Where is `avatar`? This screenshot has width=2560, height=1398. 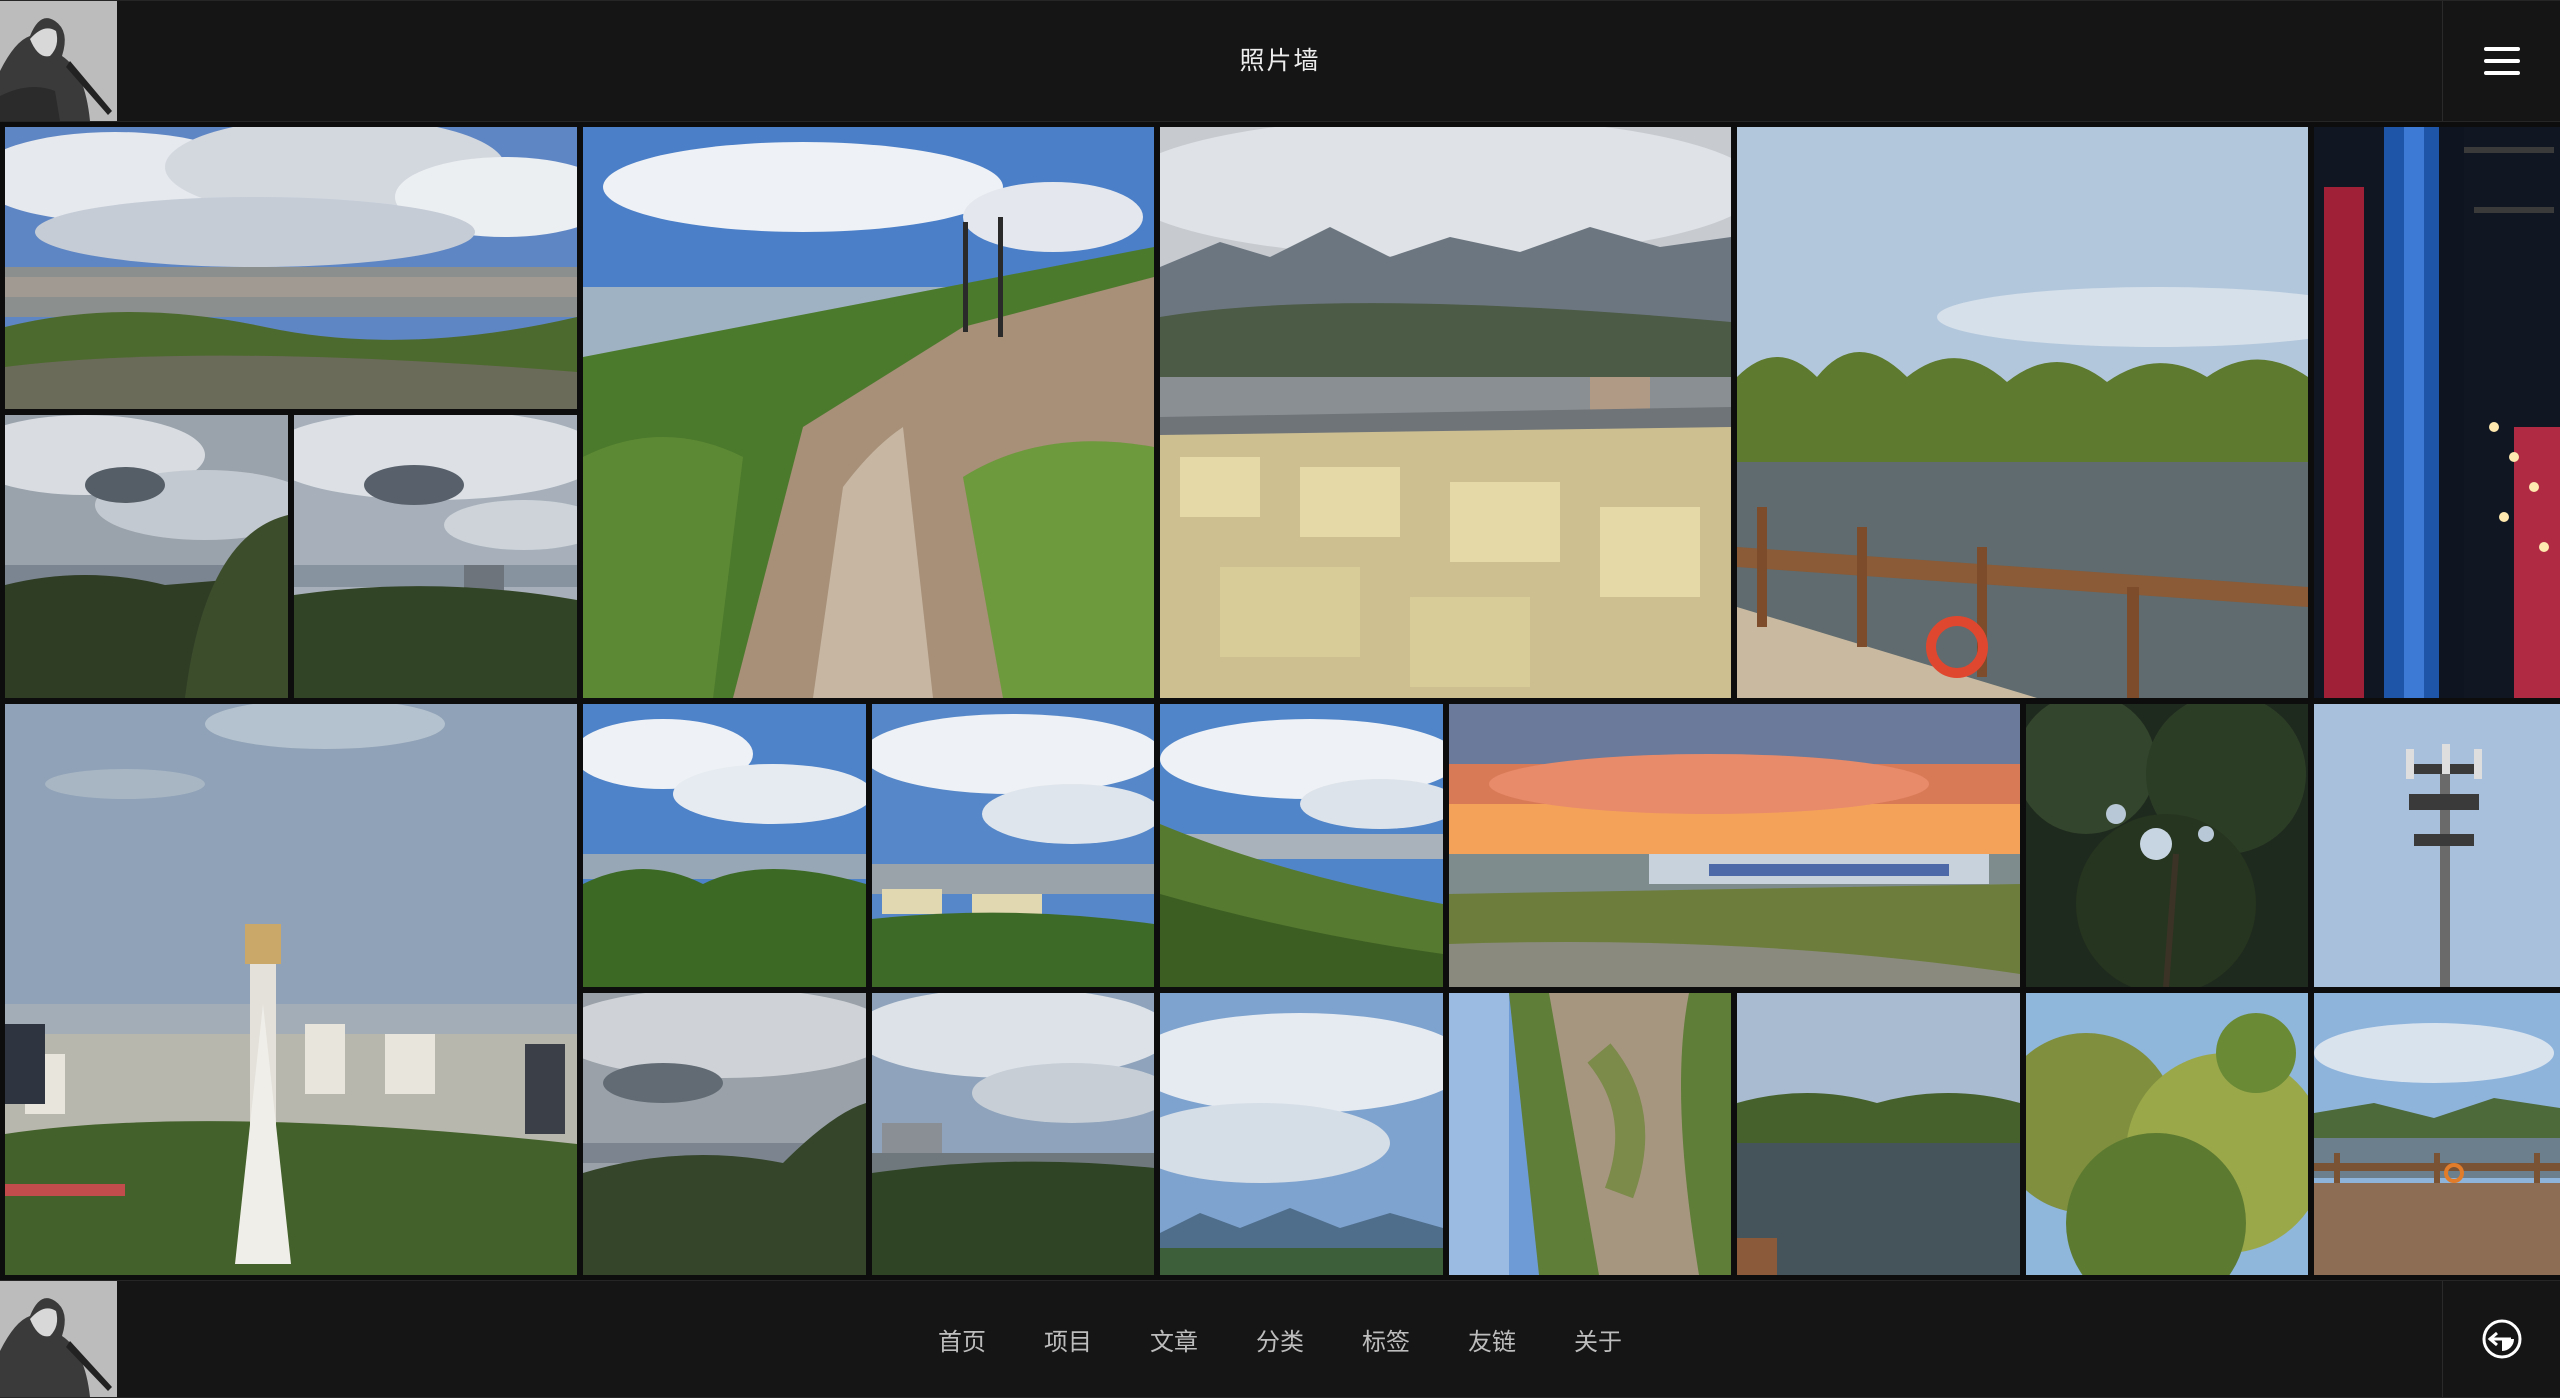
avatar is located at coordinates (58, 61).